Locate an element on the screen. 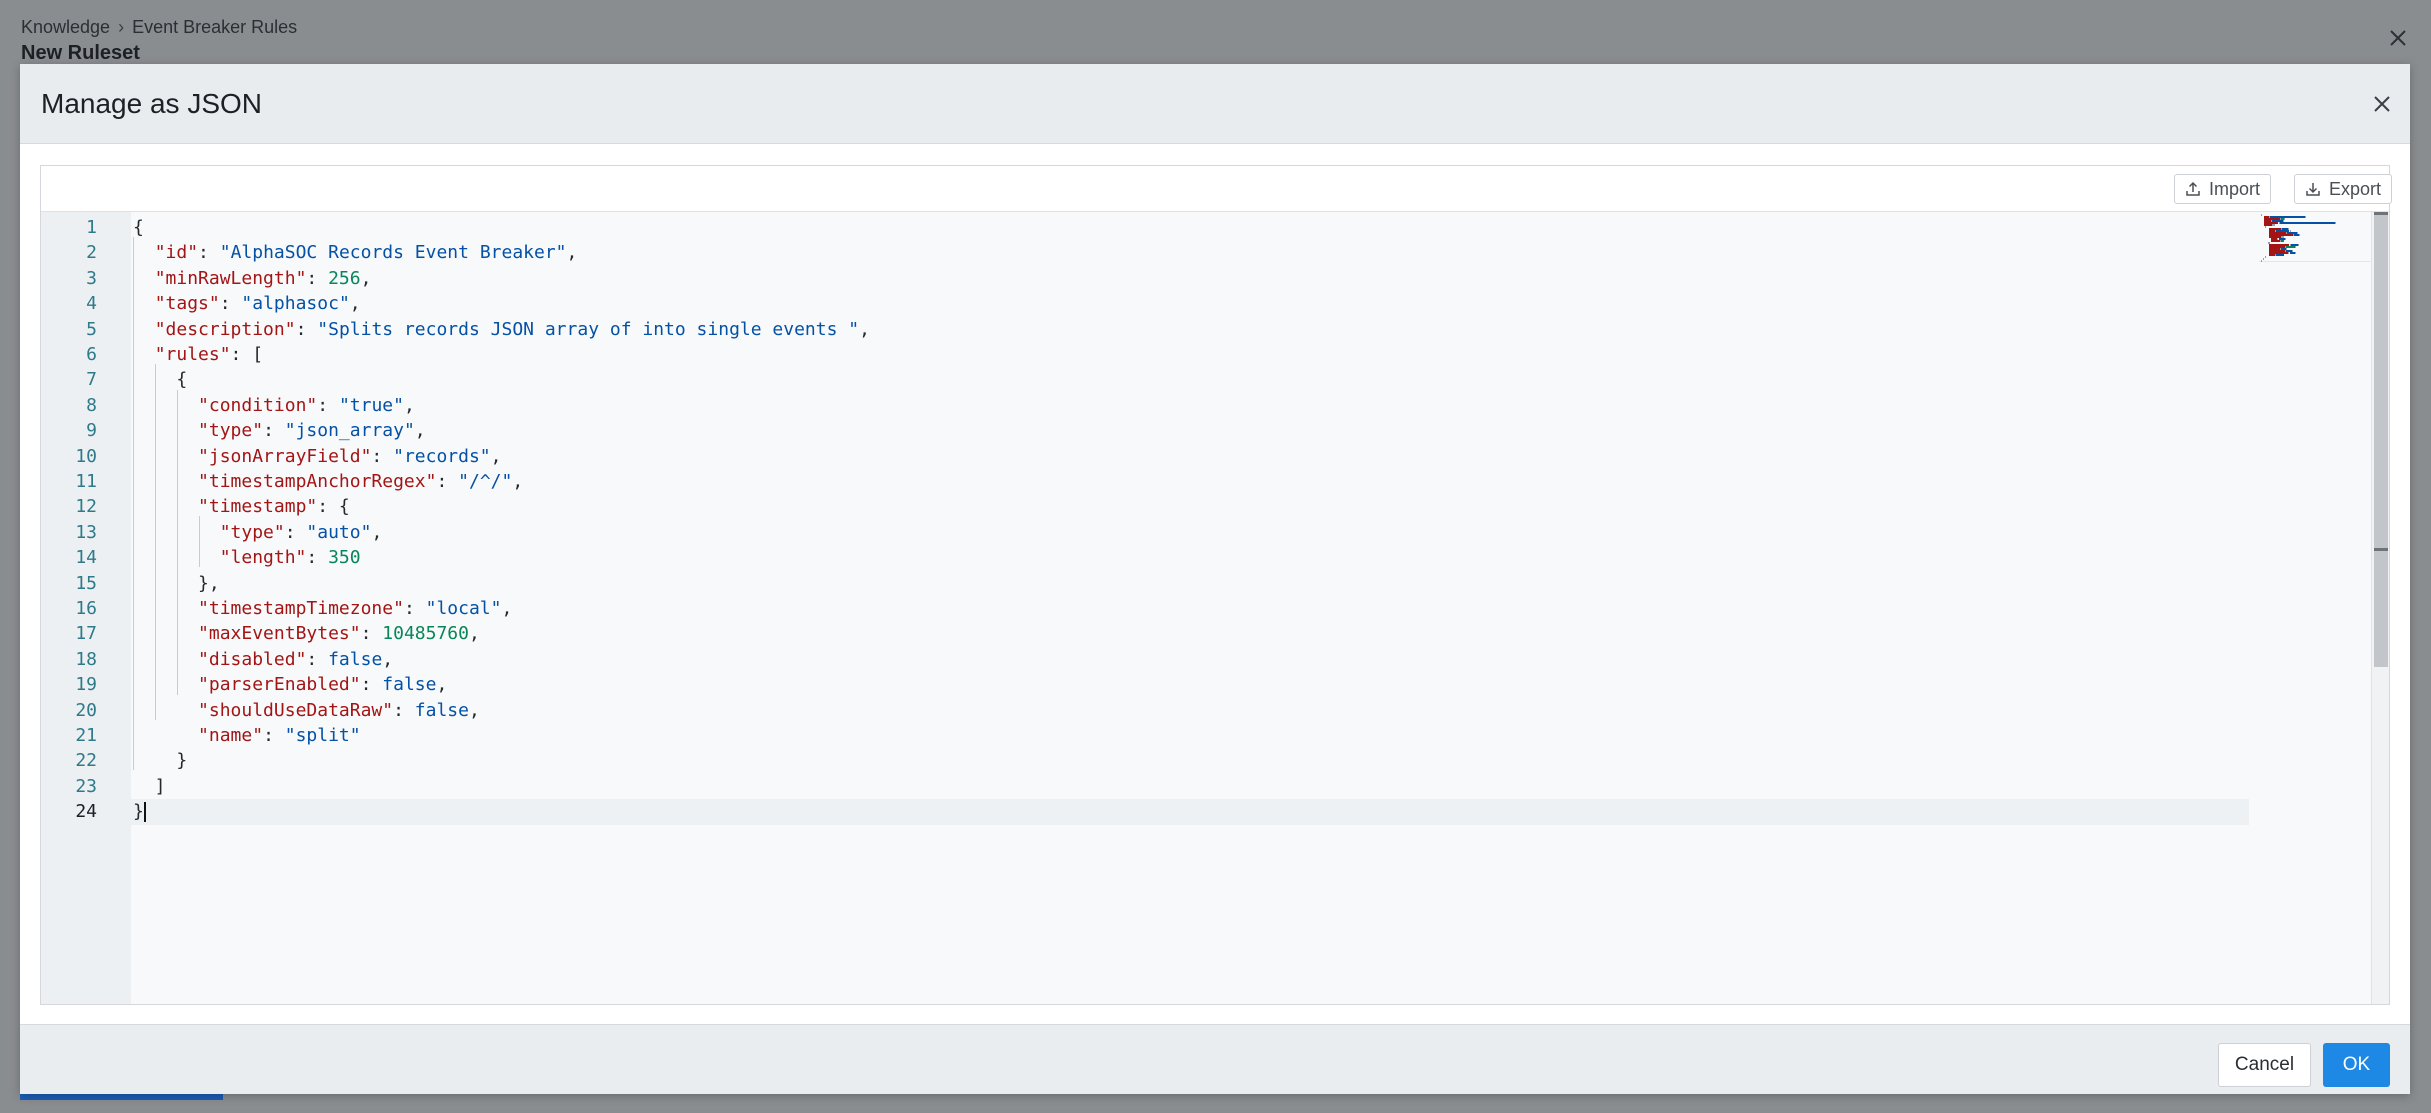  line-number: 24 is located at coordinates (86, 812).